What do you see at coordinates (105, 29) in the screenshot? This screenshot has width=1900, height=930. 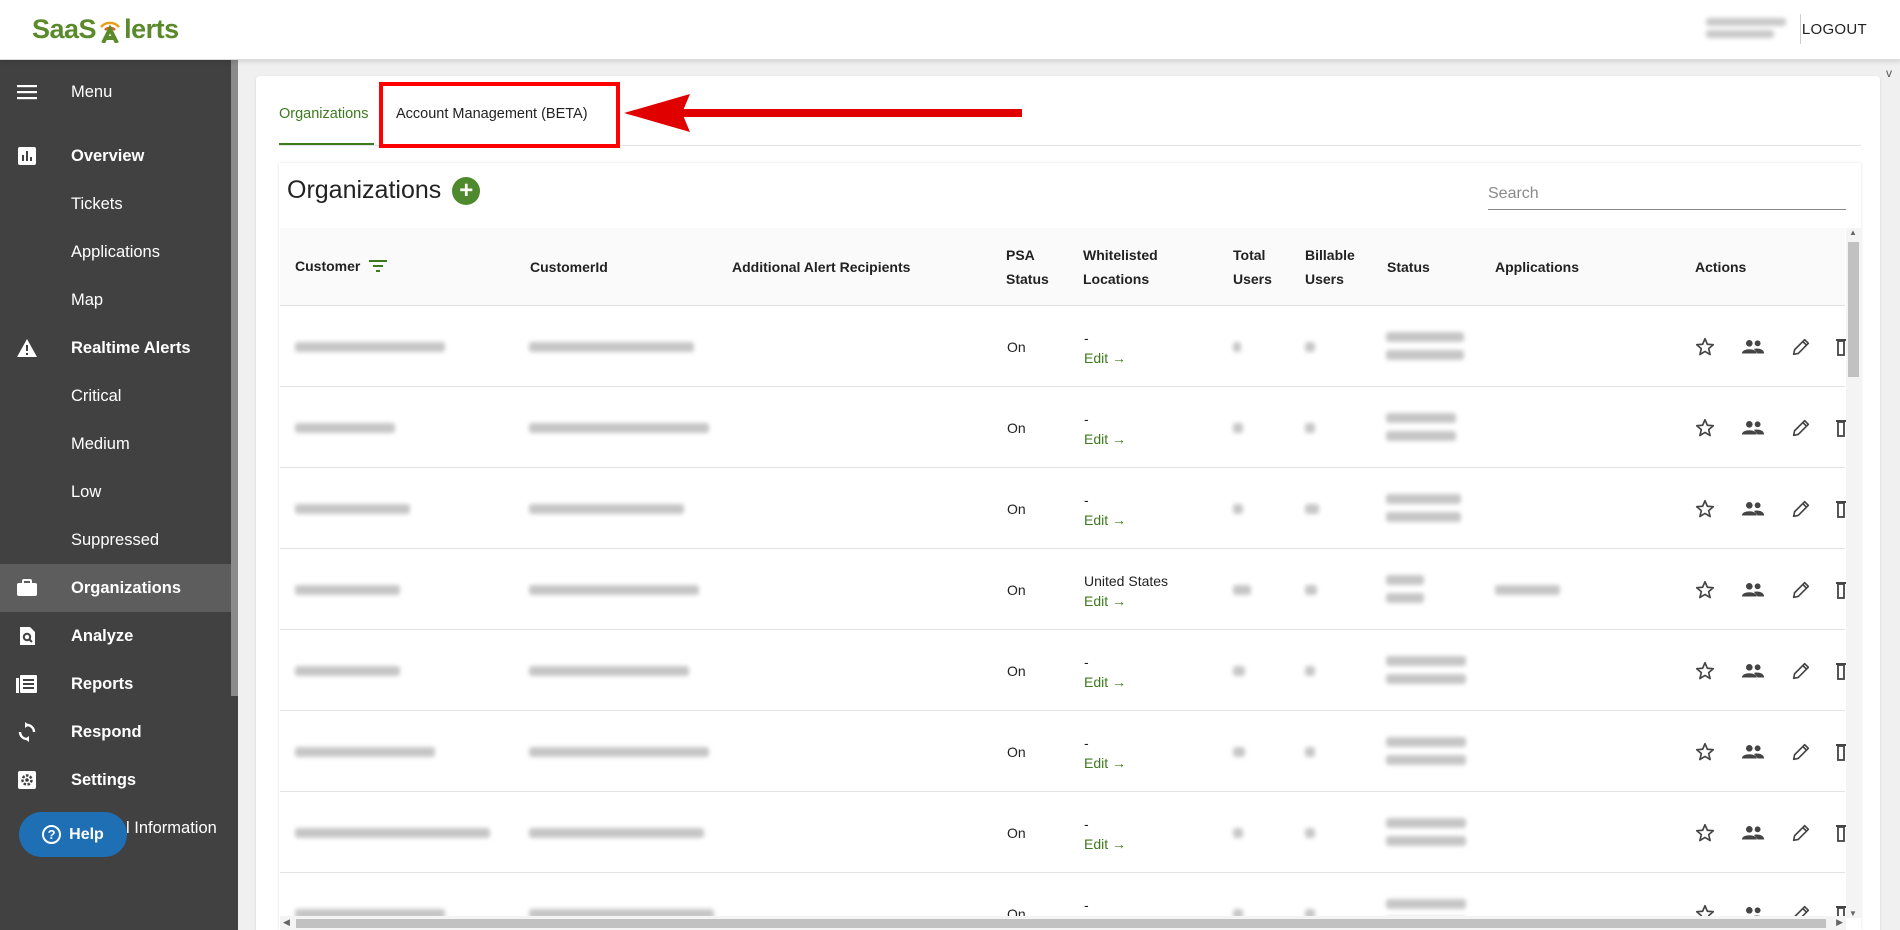 I see `saas-alerts-logo: SaaS lerts` at bounding box center [105, 29].